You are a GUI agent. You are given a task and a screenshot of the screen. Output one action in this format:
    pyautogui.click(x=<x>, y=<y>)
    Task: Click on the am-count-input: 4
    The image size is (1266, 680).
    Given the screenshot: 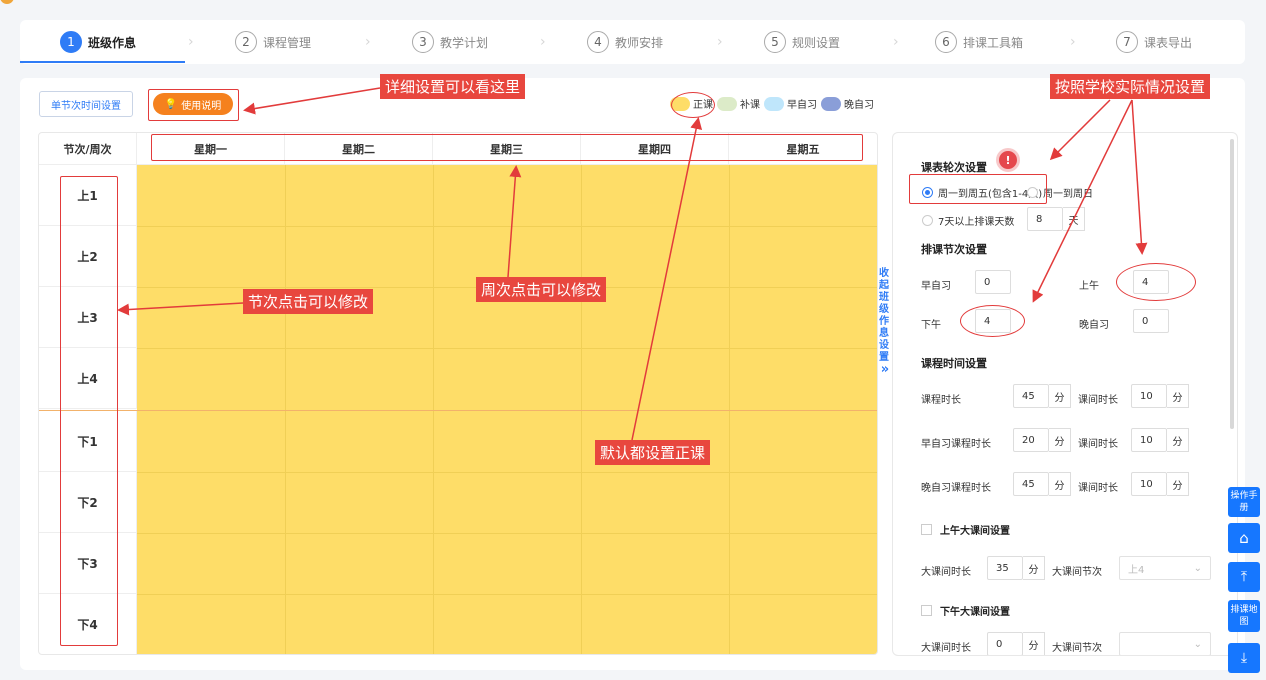 What is the action you would take?
    pyautogui.click(x=1151, y=282)
    